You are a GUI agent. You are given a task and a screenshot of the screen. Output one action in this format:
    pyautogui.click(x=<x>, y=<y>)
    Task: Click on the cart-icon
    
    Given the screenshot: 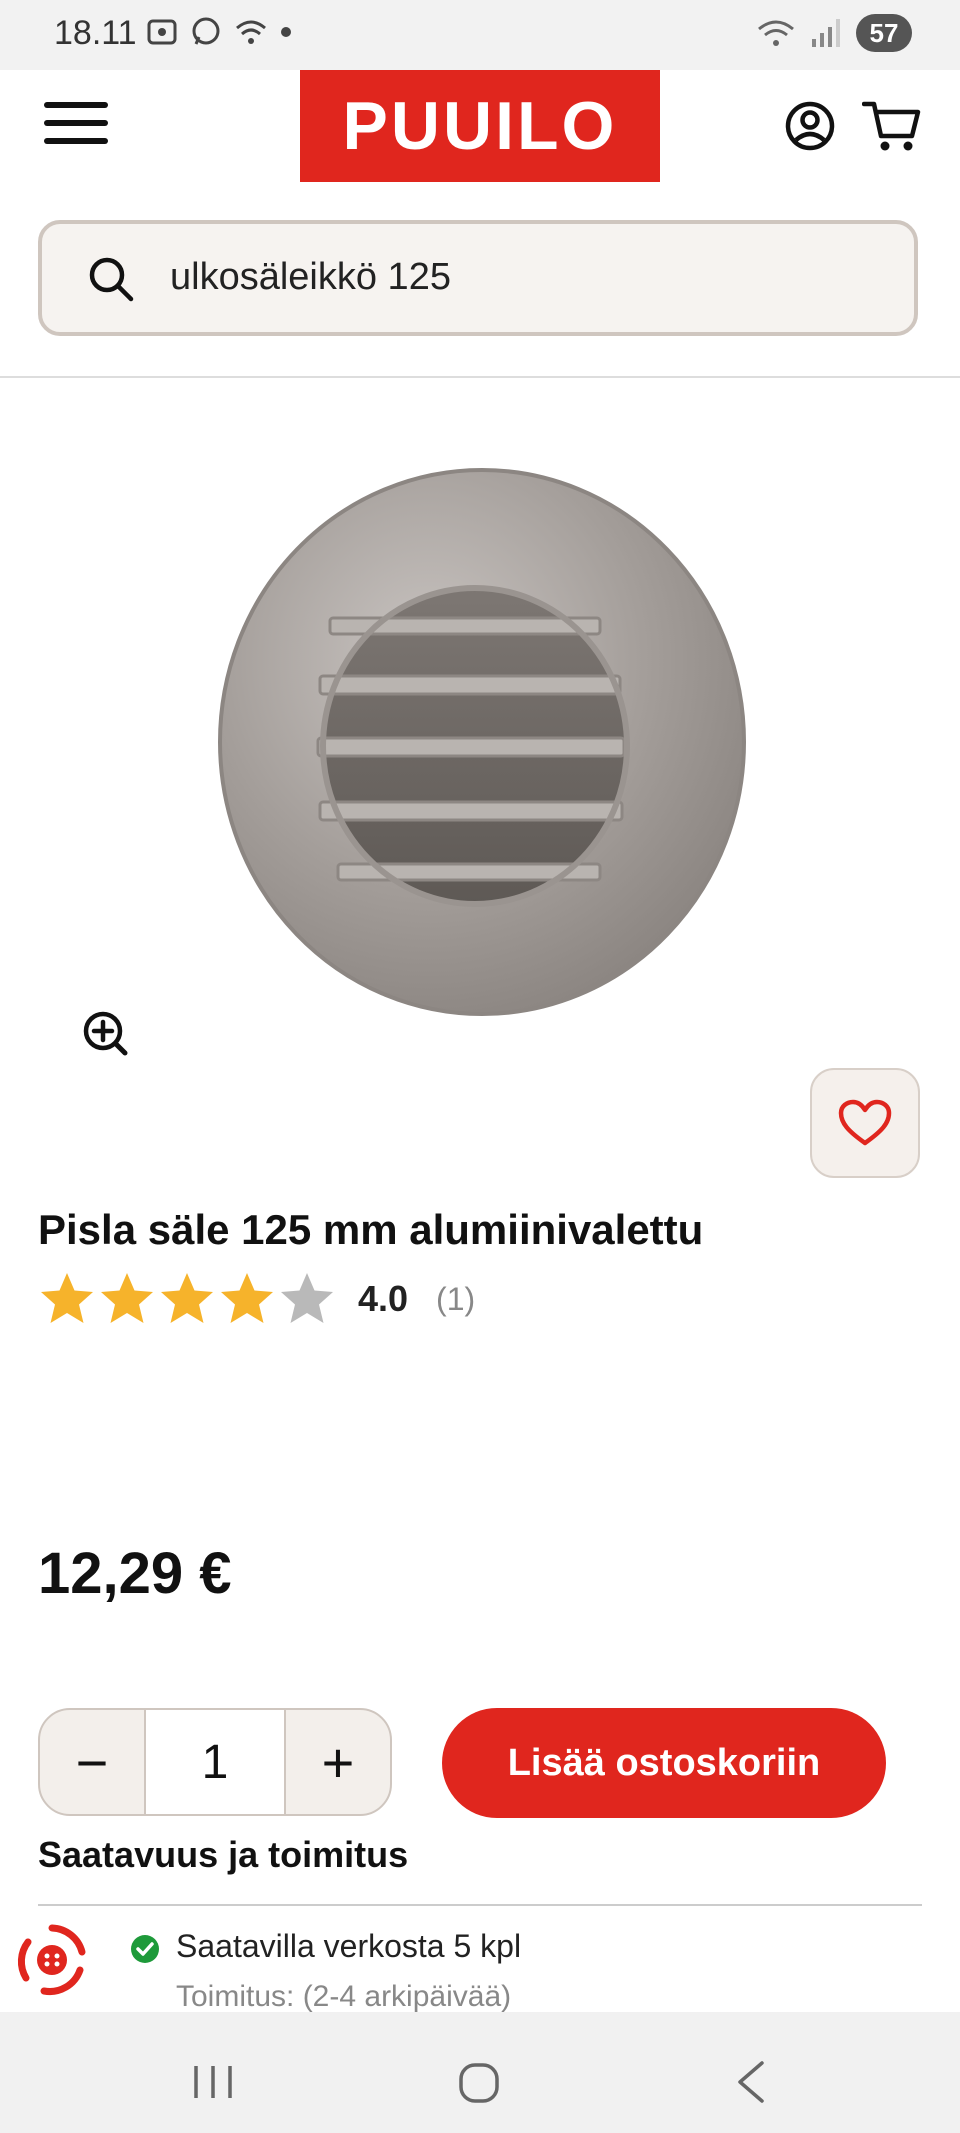 What is the action you would take?
    pyautogui.click(x=892, y=126)
    